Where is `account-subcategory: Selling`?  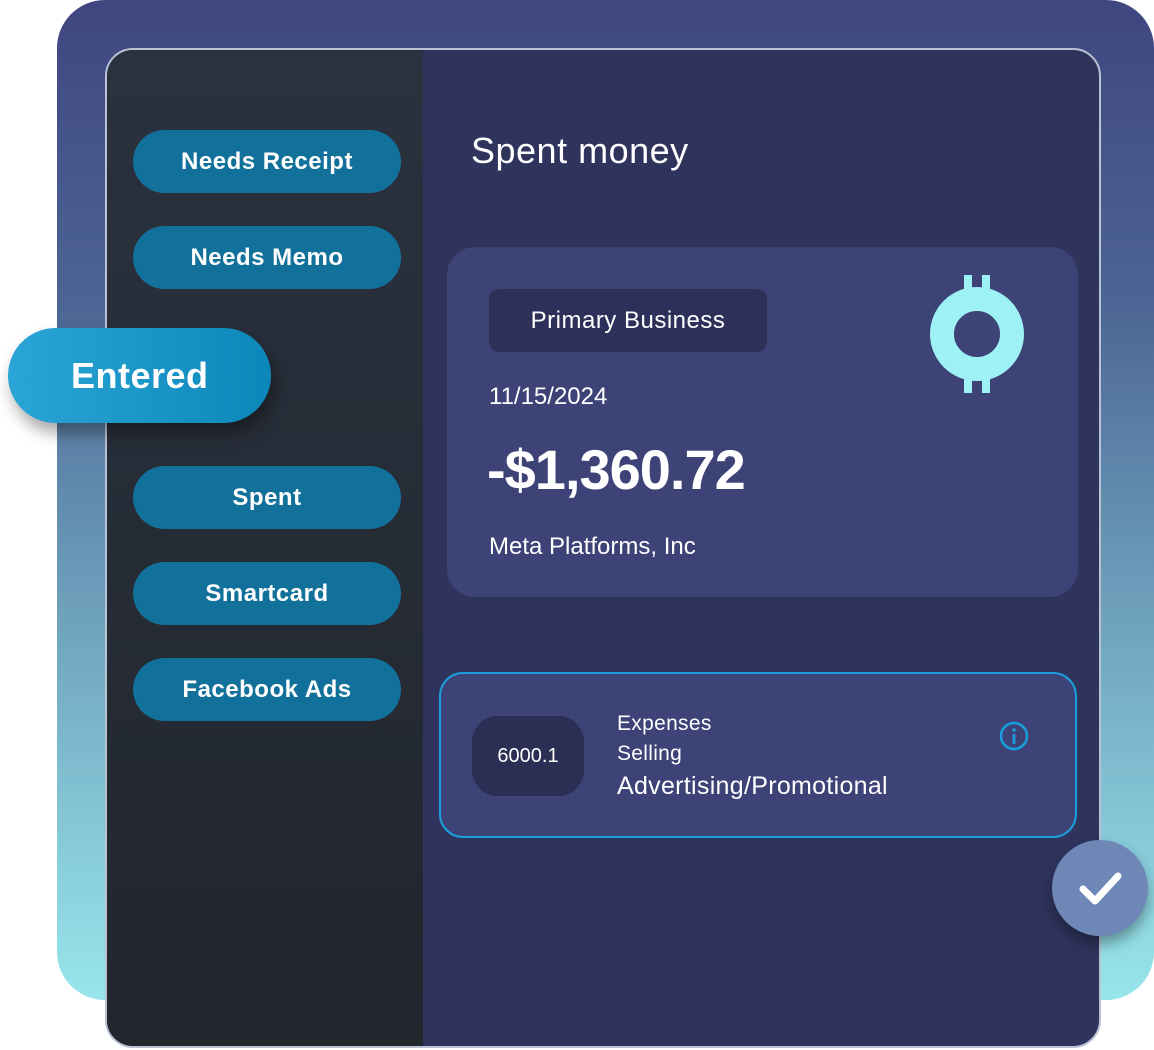 account-subcategory: Selling is located at coordinates (650, 753).